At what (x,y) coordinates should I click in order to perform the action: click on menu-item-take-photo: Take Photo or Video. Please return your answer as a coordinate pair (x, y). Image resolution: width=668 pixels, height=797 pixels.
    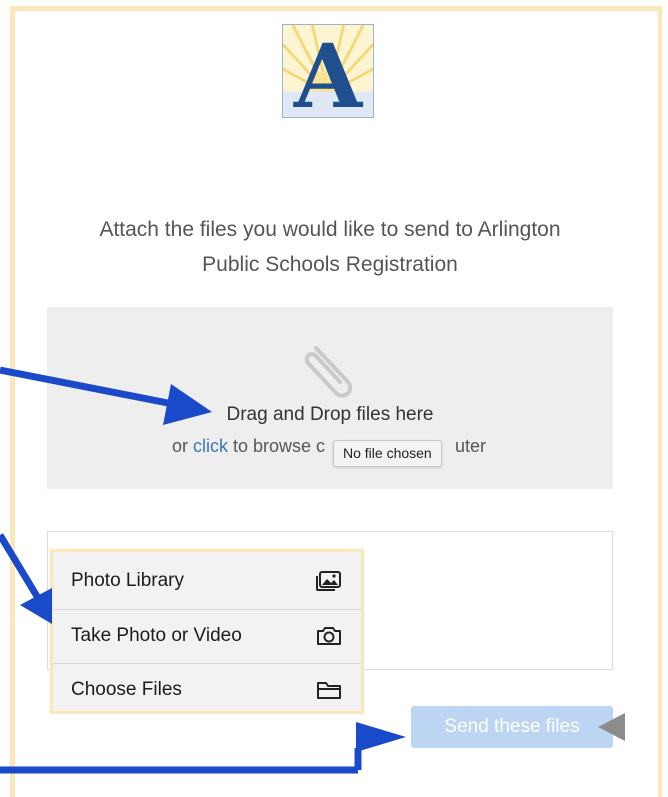
    Looking at the image, I should click on (207, 635).